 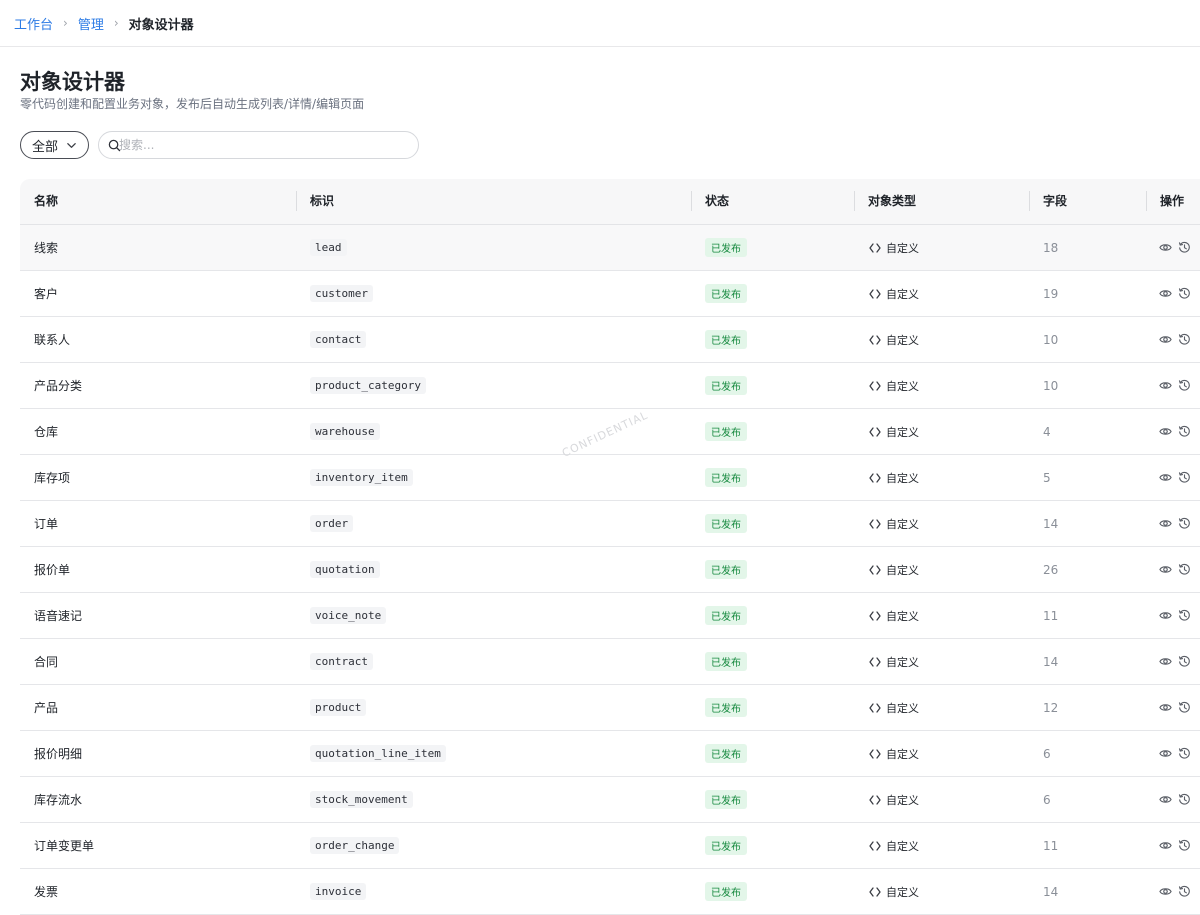 What do you see at coordinates (610, 202) in the screenshot?
I see `table-header: 名称 标识 状态 对象类型 字段 操作` at bounding box center [610, 202].